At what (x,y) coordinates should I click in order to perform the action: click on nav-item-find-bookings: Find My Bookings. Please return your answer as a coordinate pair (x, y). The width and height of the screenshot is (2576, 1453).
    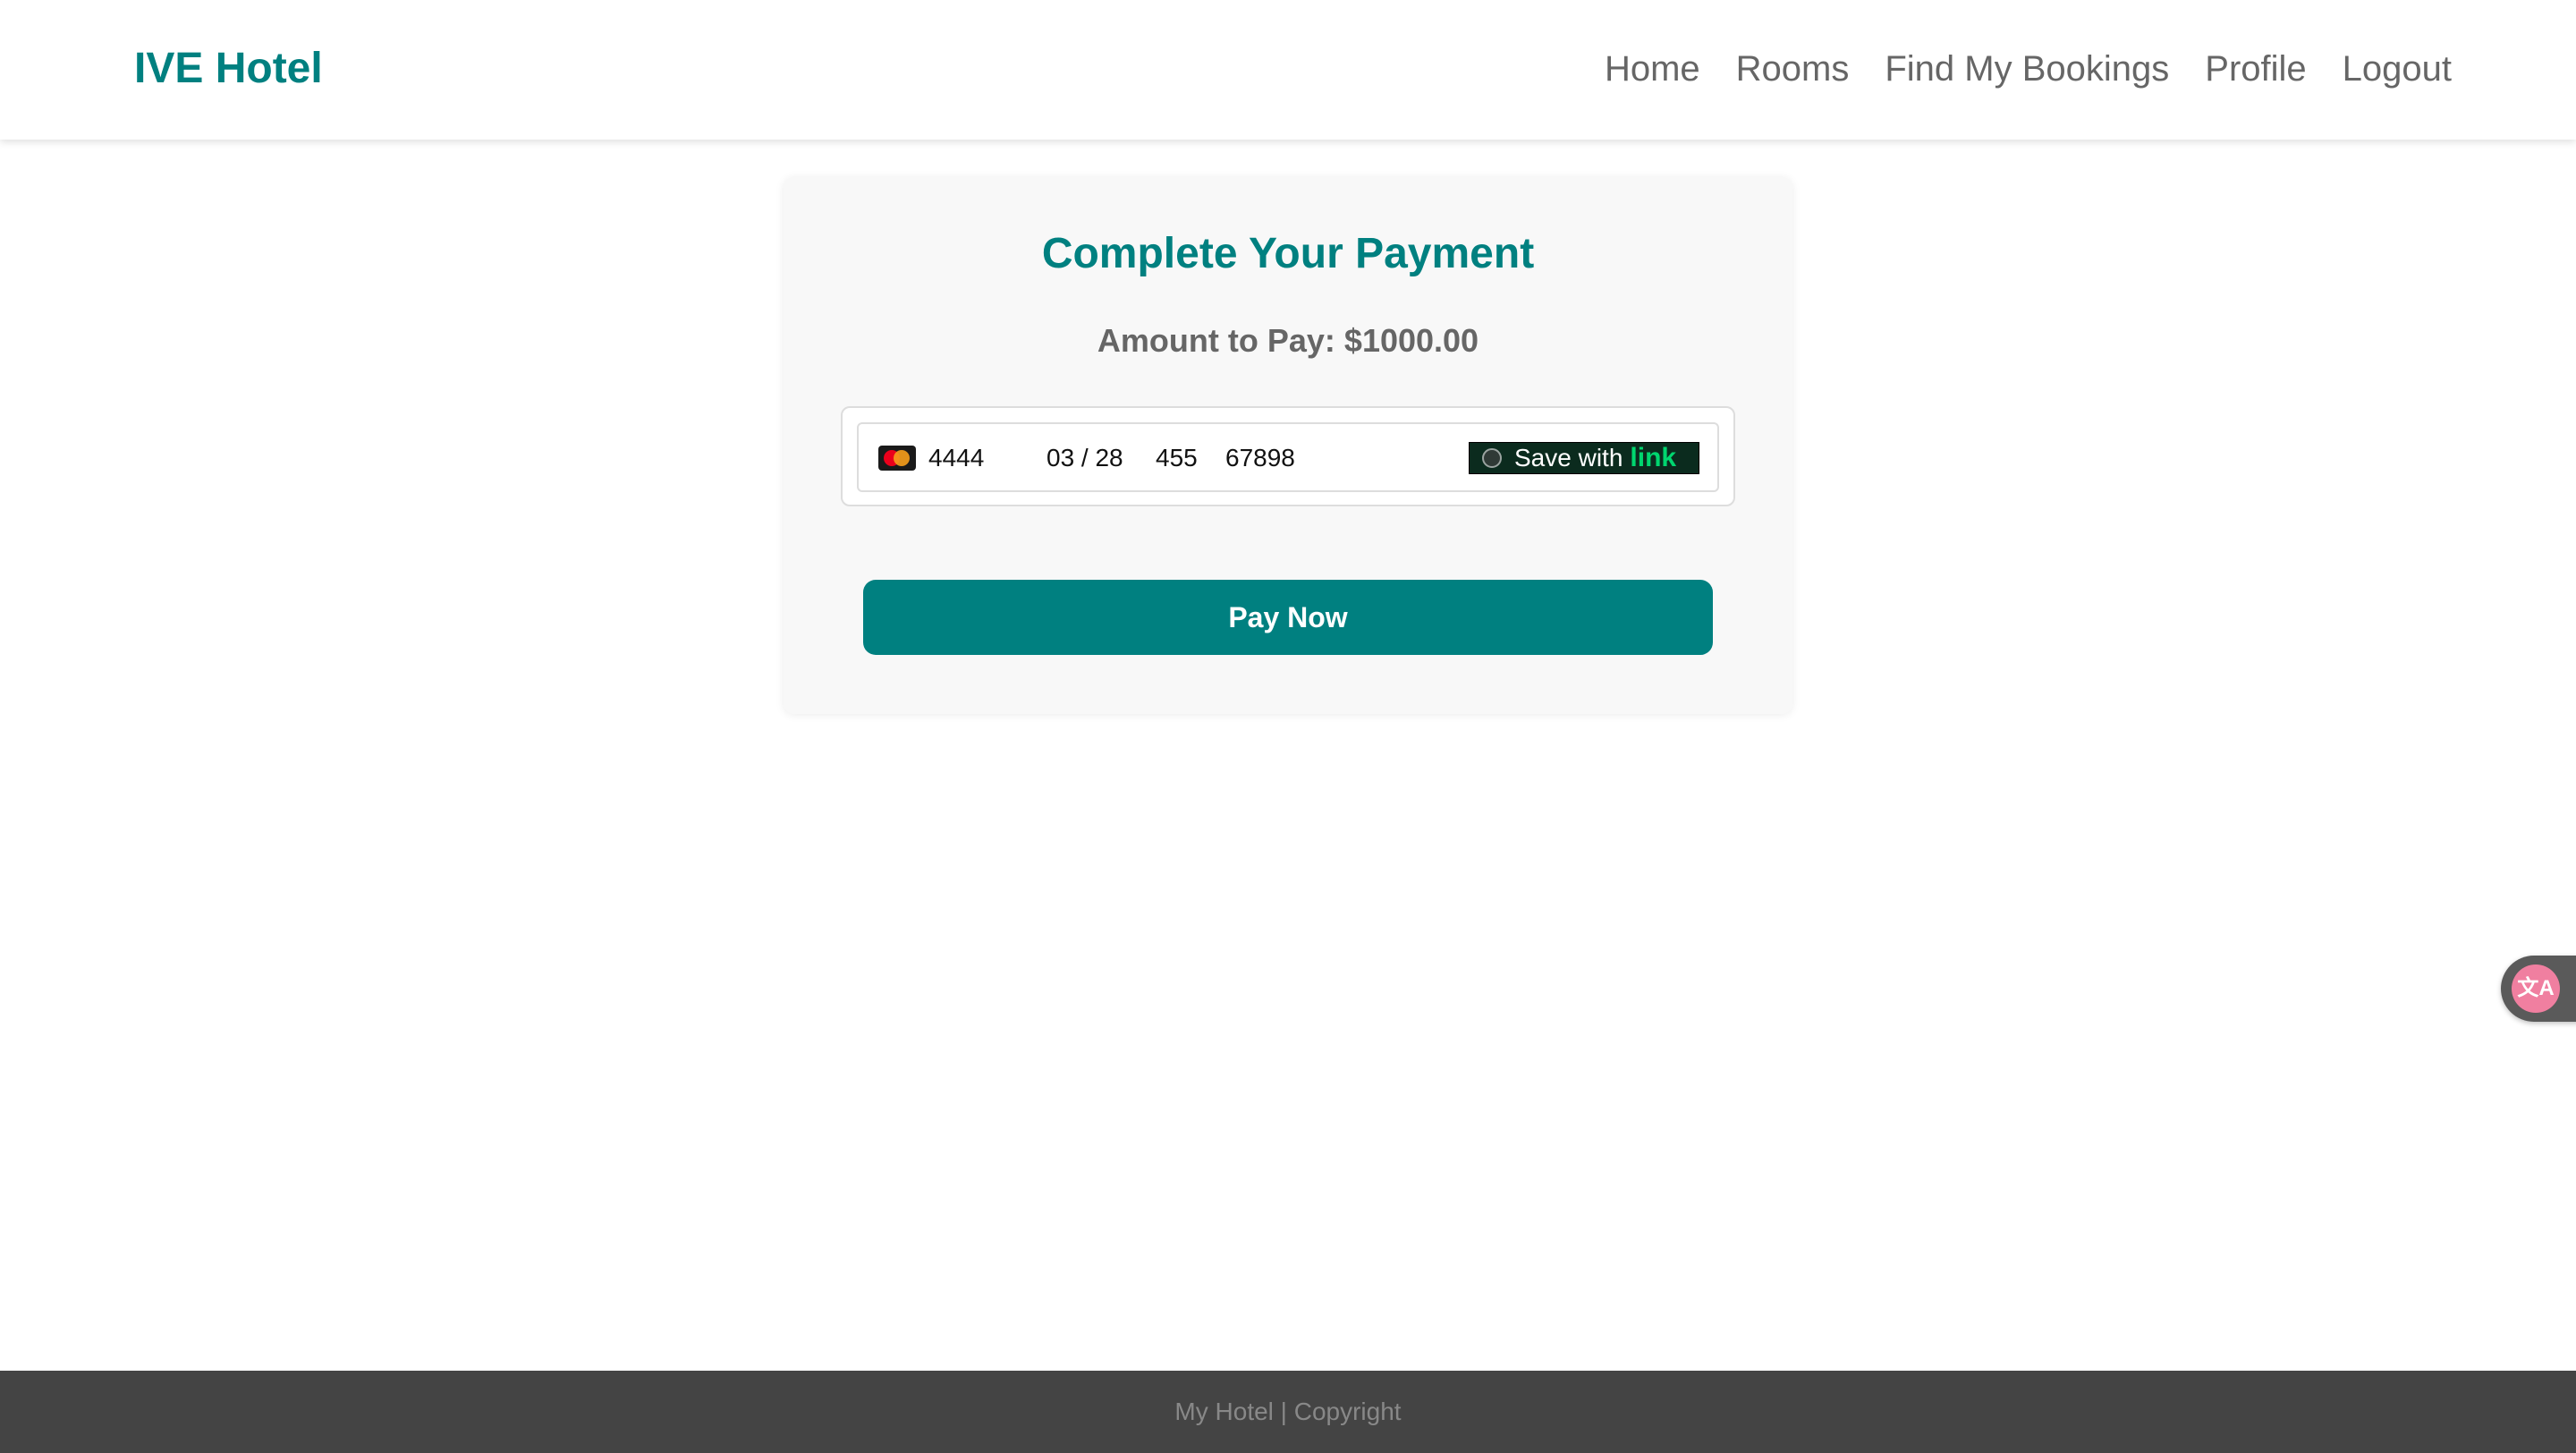
    Looking at the image, I should click on (2027, 69).